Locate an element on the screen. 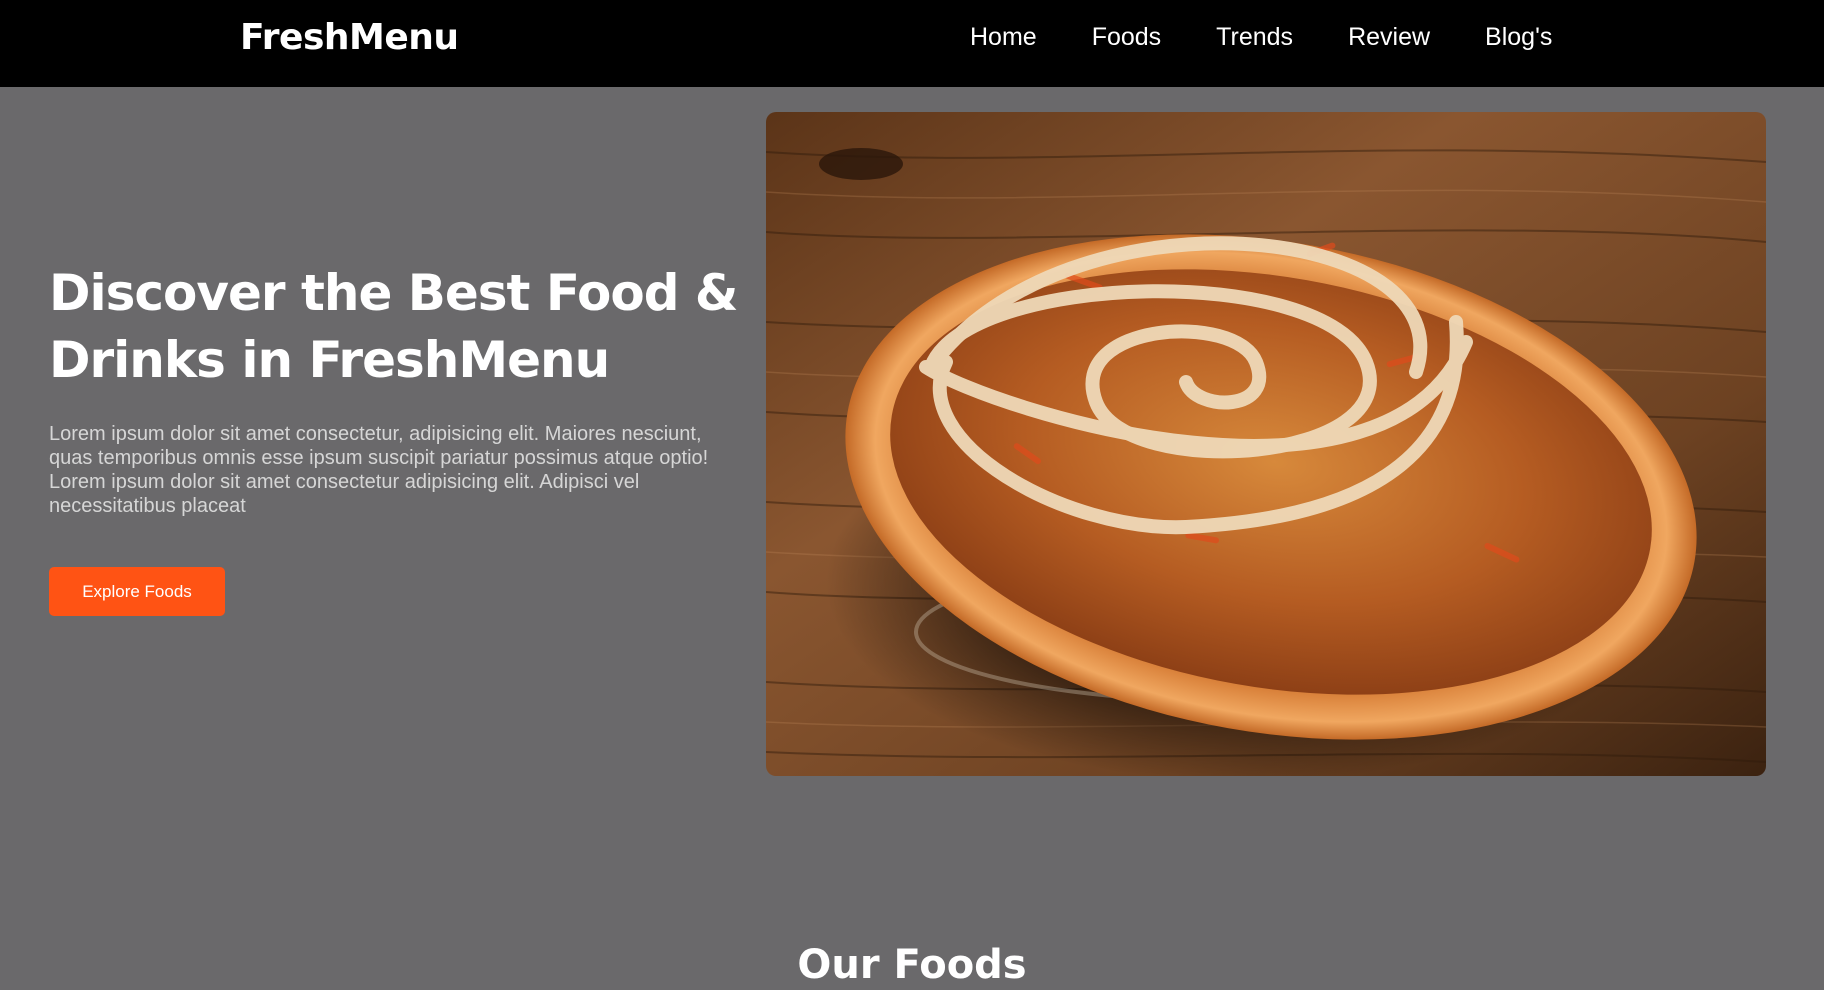 The height and width of the screenshot is (990, 1824). nav-link-home: Home is located at coordinates (1003, 37).